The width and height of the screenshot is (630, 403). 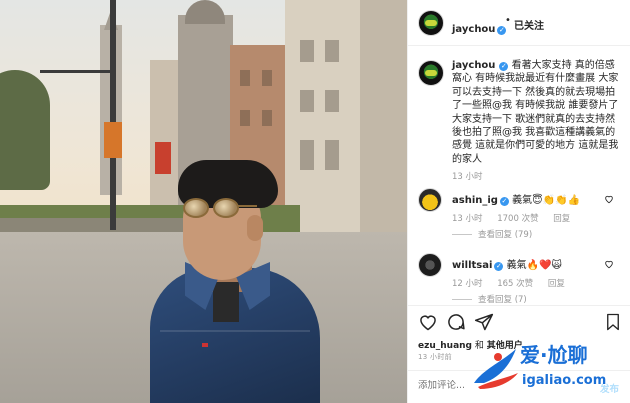 What do you see at coordinates (163, 158) in the screenshot?
I see `photo-sign-red` at bounding box center [163, 158].